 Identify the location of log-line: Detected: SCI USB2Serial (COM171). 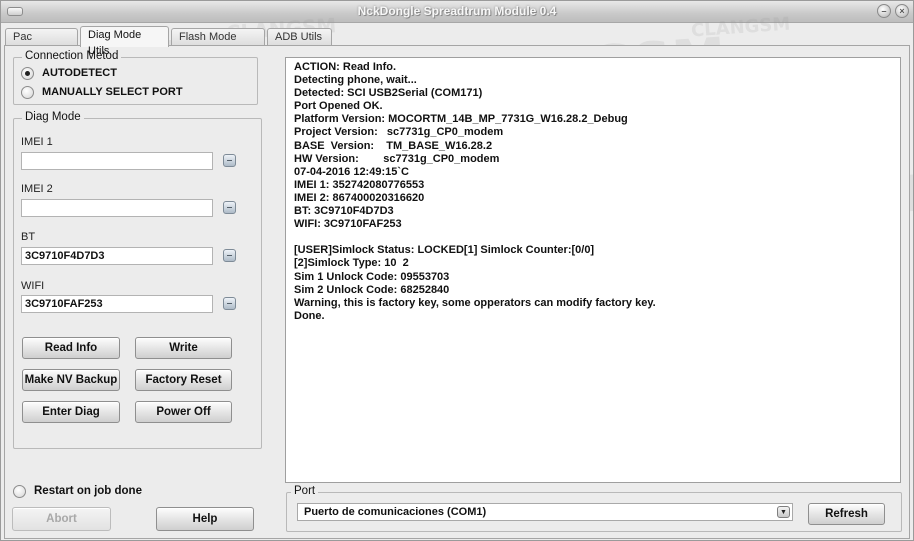
(388, 93).